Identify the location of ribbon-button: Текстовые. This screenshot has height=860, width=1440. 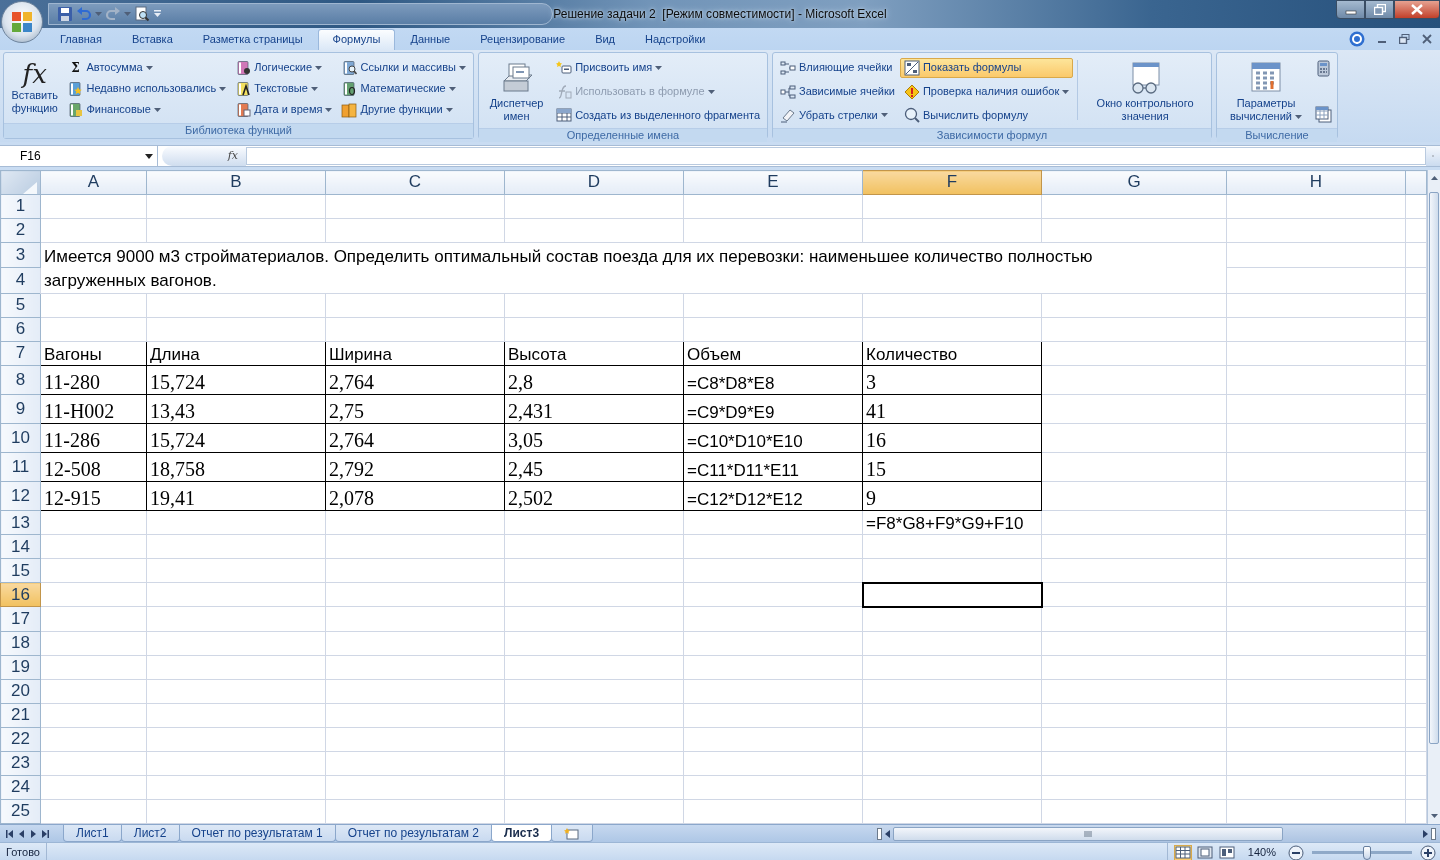
(284, 89).